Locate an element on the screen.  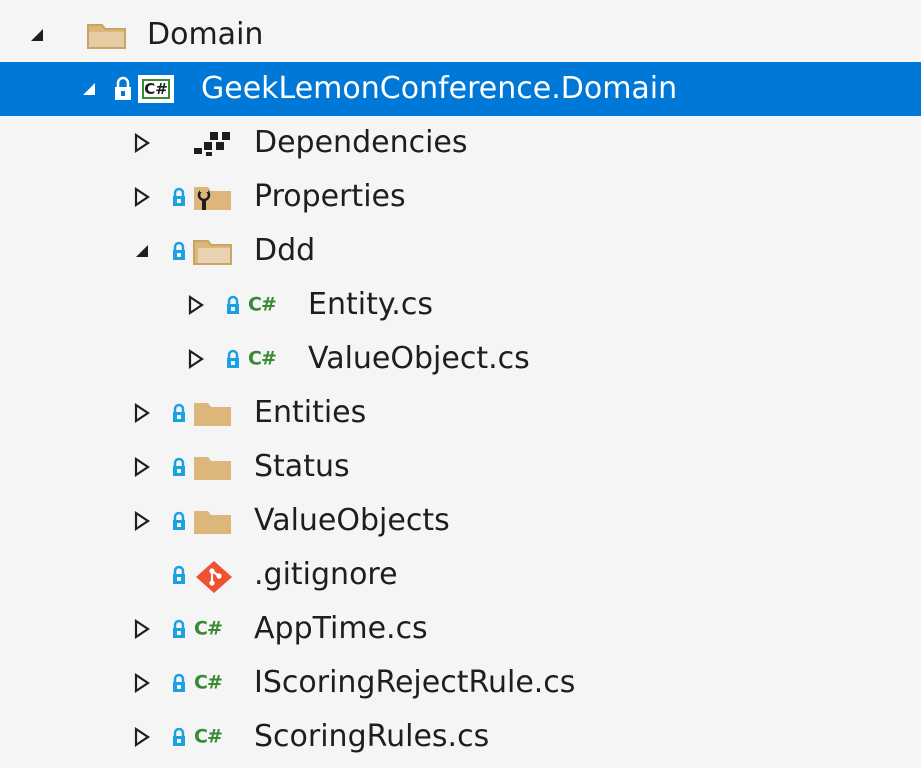
dependencies-icon is located at coordinates (212, 143).